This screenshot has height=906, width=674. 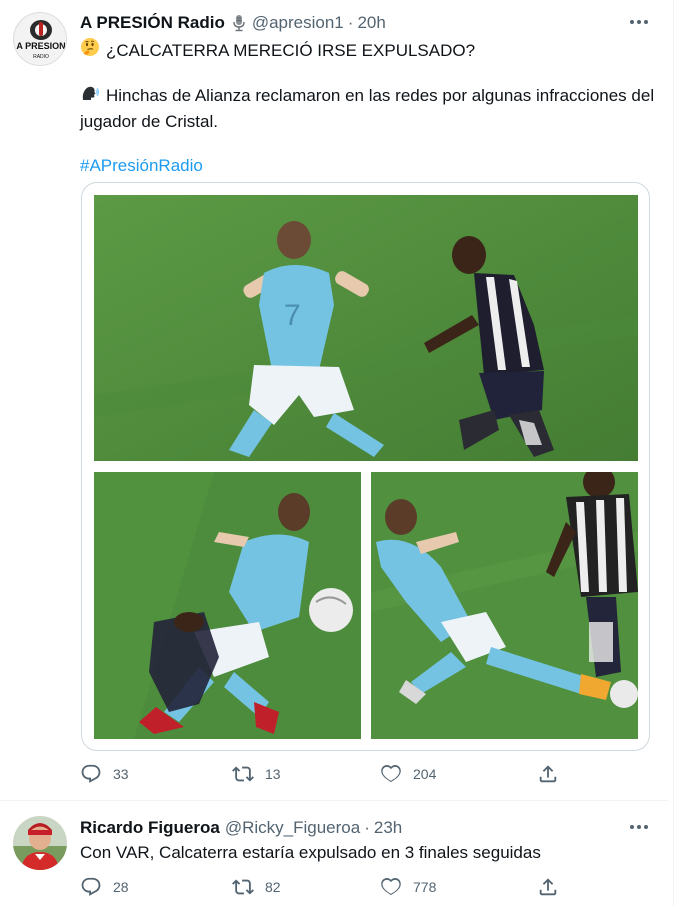 I want to click on photo-bottom-right, so click(x=504, y=605).